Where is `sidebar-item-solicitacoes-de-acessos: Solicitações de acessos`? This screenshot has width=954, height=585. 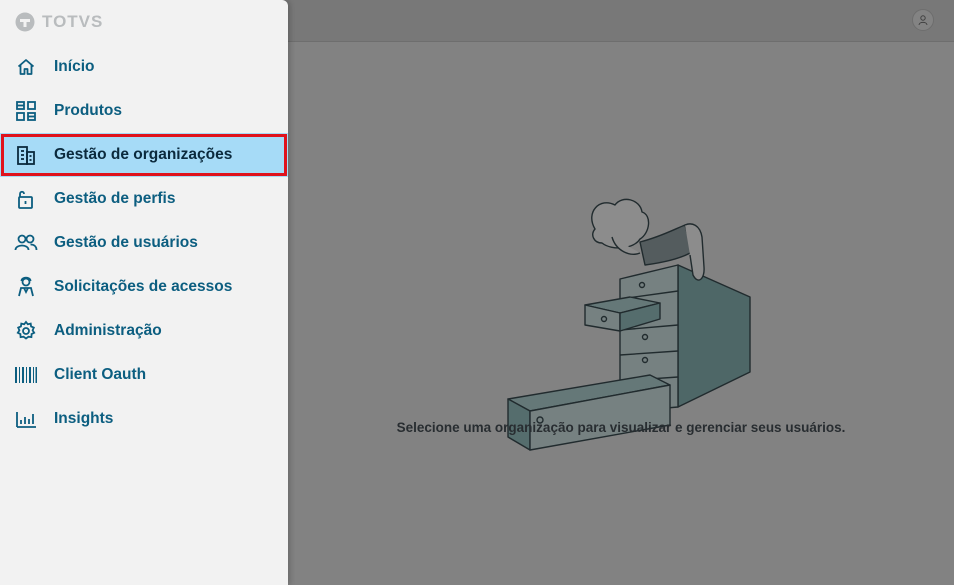 sidebar-item-solicitacoes-de-acessos: Solicitações de acessos is located at coordinates (144, 287).